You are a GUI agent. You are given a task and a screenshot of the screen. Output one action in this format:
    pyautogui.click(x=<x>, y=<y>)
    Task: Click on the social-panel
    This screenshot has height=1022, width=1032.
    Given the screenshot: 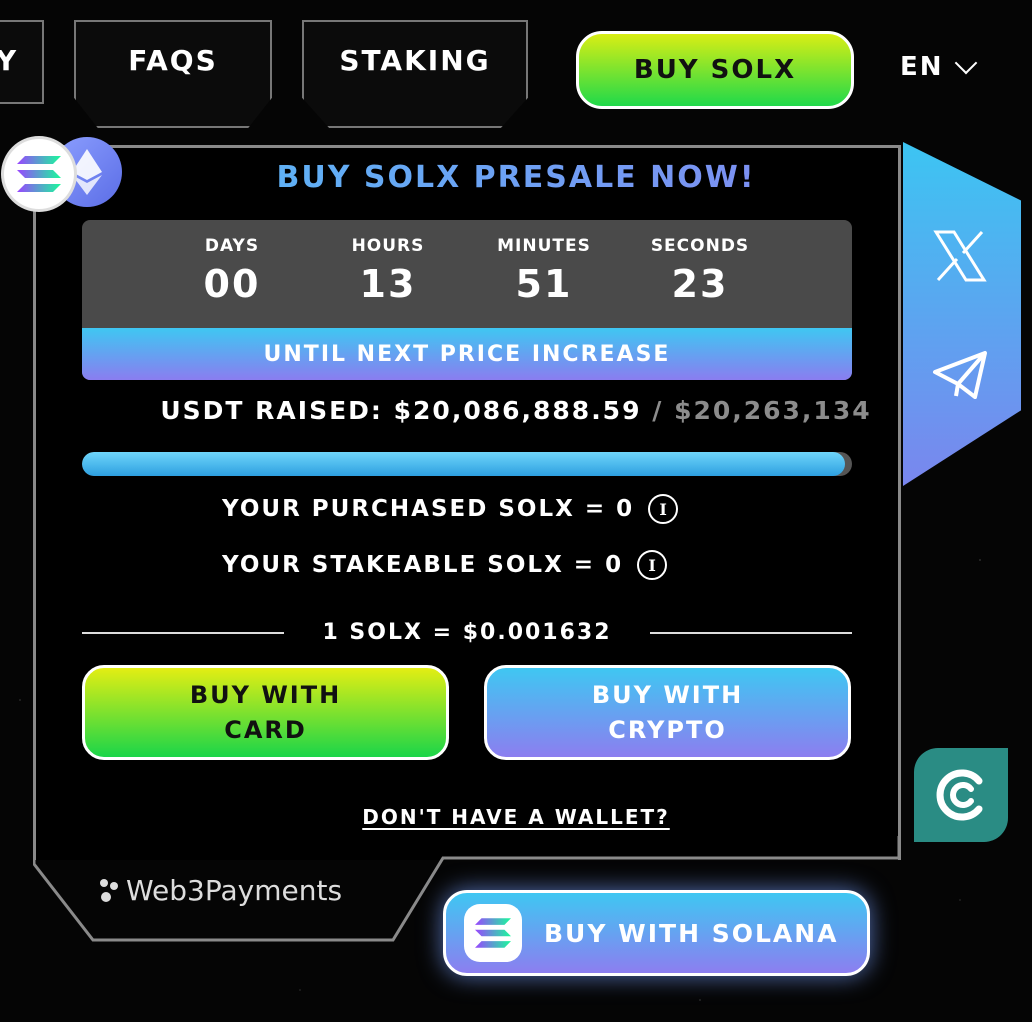 What is the action you would take?
    pyautogui.click(x=962, y=314)
    